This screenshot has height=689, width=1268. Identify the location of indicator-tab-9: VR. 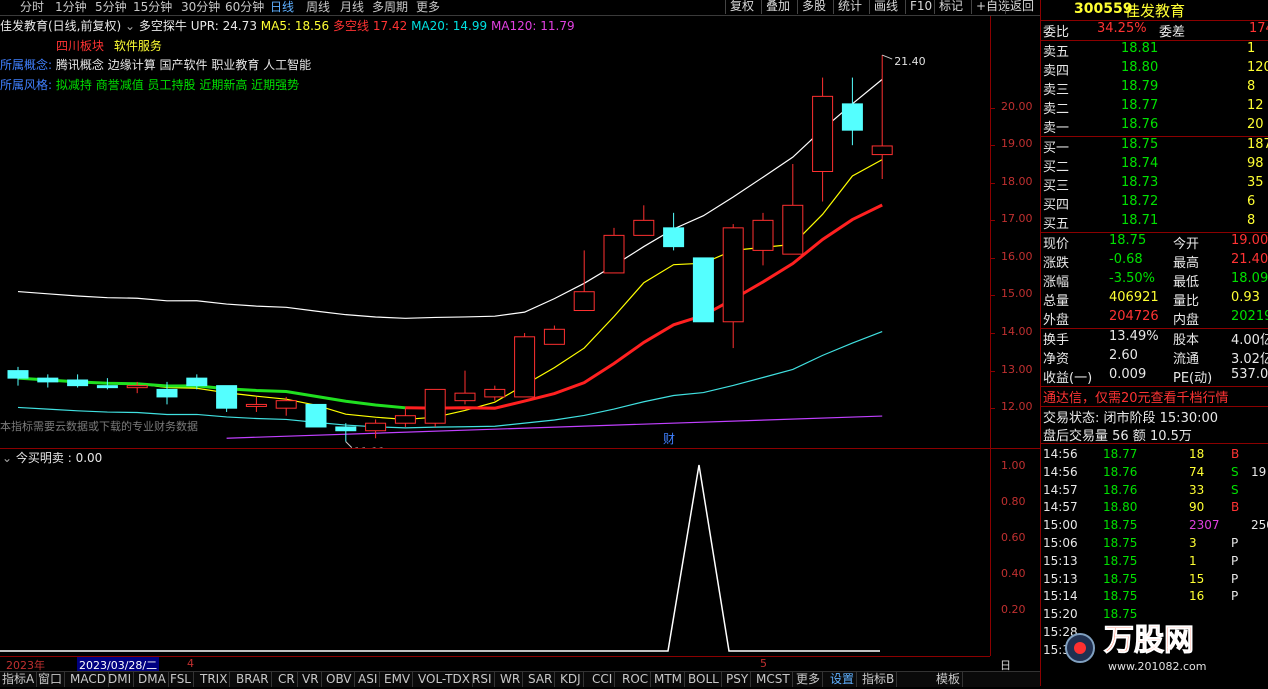
(311, 679).